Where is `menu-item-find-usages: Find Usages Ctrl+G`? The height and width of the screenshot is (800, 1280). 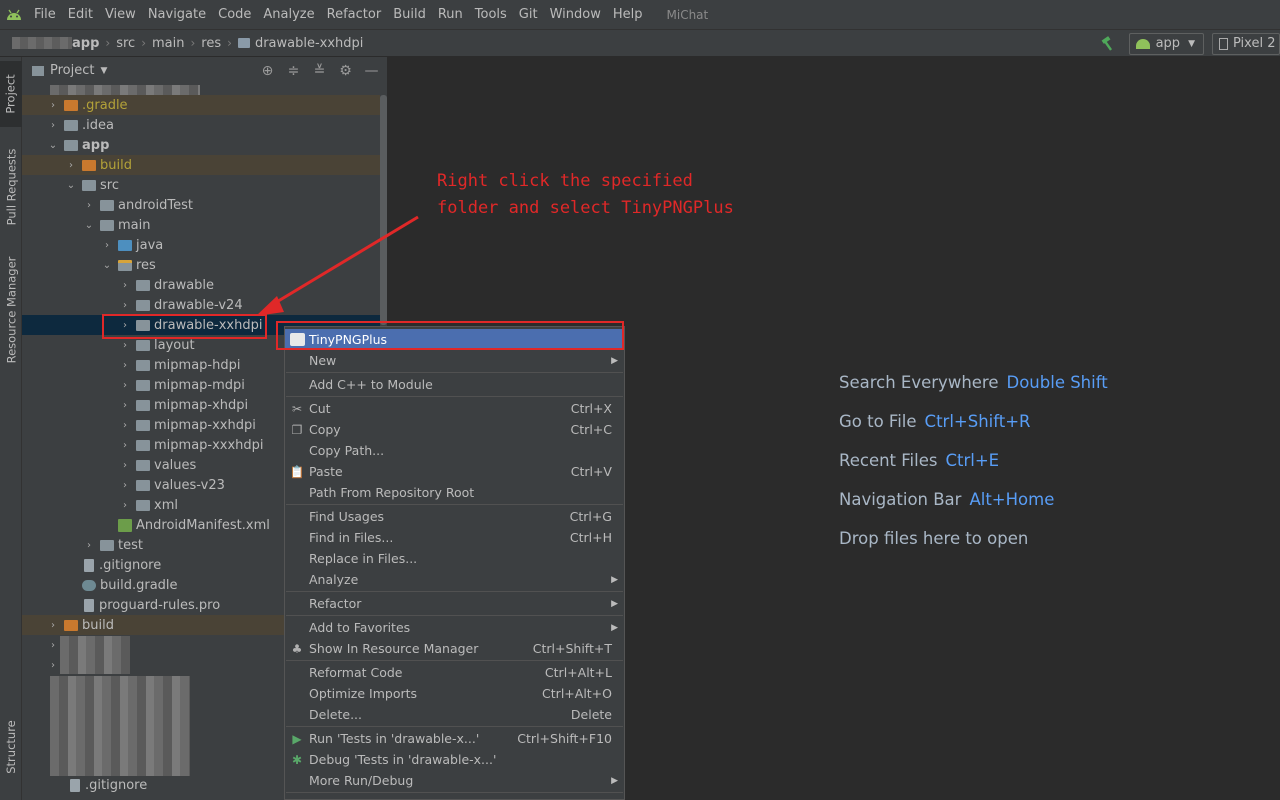 menu-item-find-usages: Find Usages Ctrl+G is located at coordinates (454, 516).